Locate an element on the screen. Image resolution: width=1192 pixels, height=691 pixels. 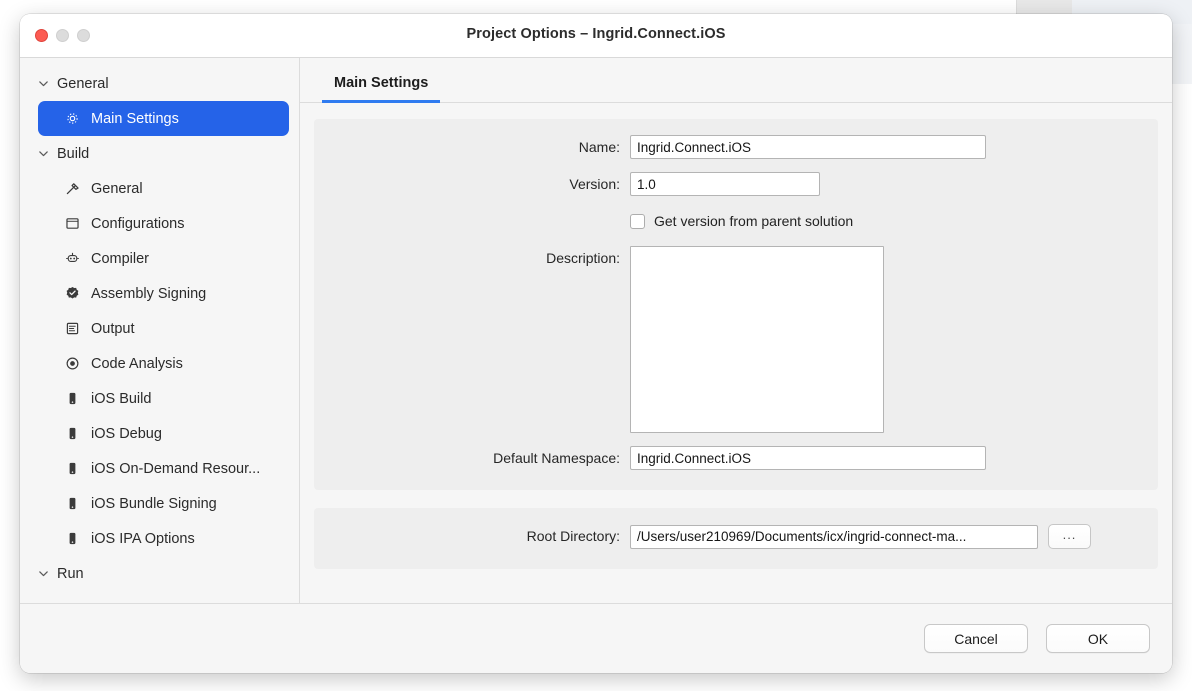
title-bar: Project Options – Ingrid.Connect.iOS is located at coordinates (596, 36).